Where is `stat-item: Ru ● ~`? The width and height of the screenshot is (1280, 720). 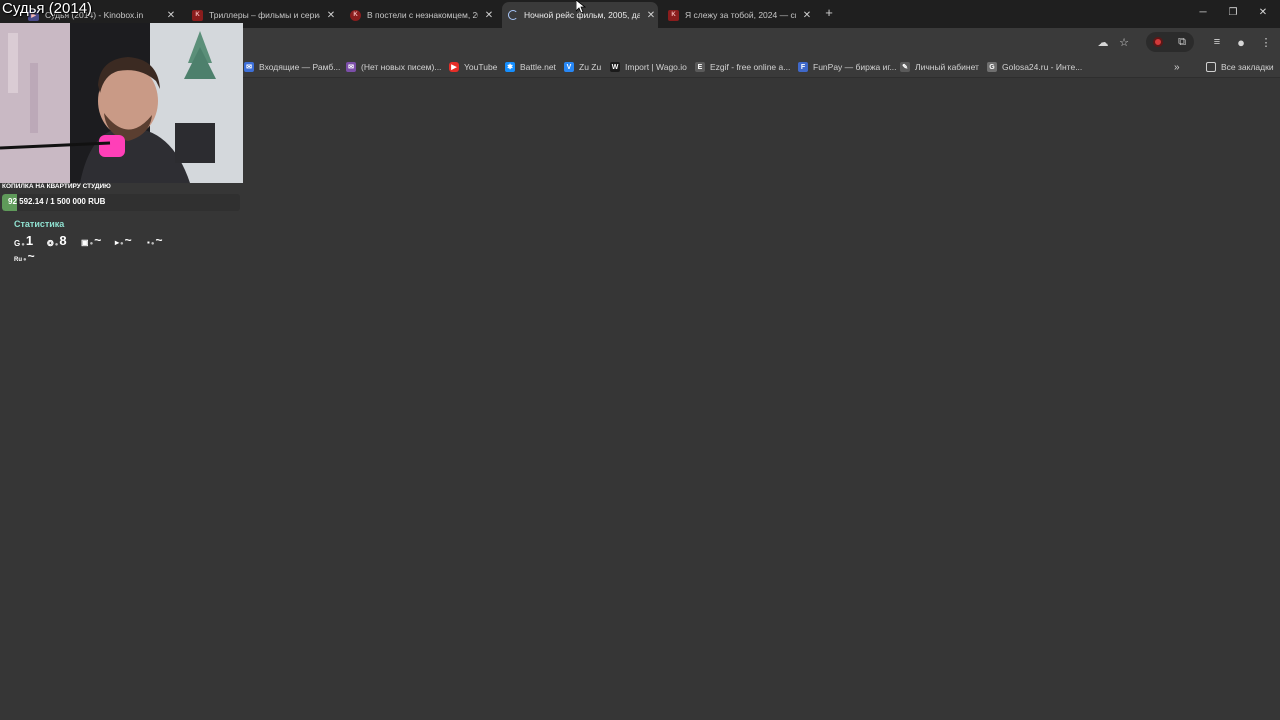
stat-item: Ru ● ~ is located at coordinates (24, 256).